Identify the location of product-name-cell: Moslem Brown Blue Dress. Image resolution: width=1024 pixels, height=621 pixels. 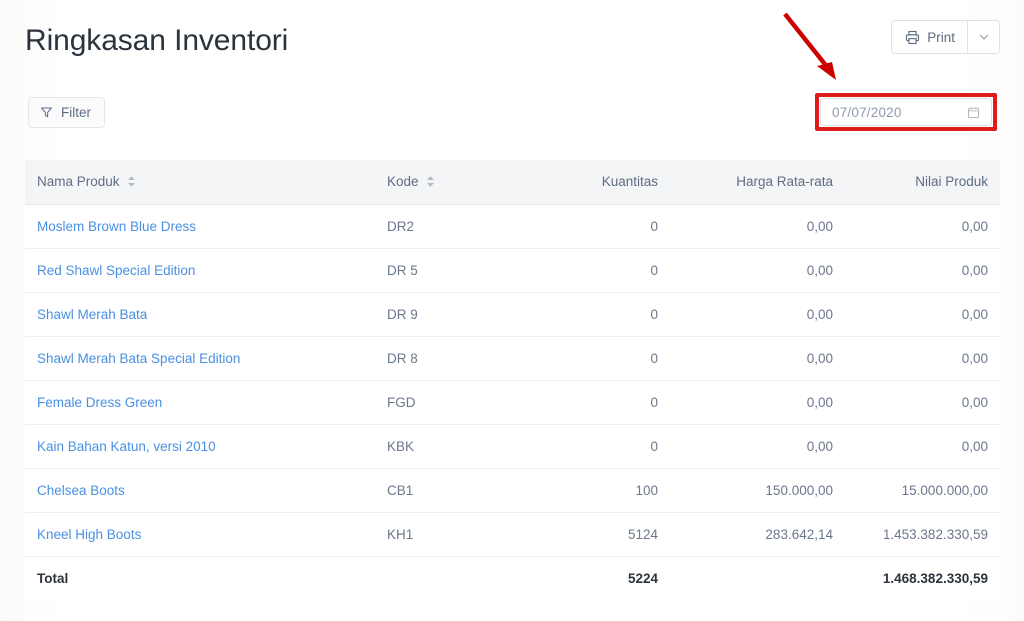
(200, 226).